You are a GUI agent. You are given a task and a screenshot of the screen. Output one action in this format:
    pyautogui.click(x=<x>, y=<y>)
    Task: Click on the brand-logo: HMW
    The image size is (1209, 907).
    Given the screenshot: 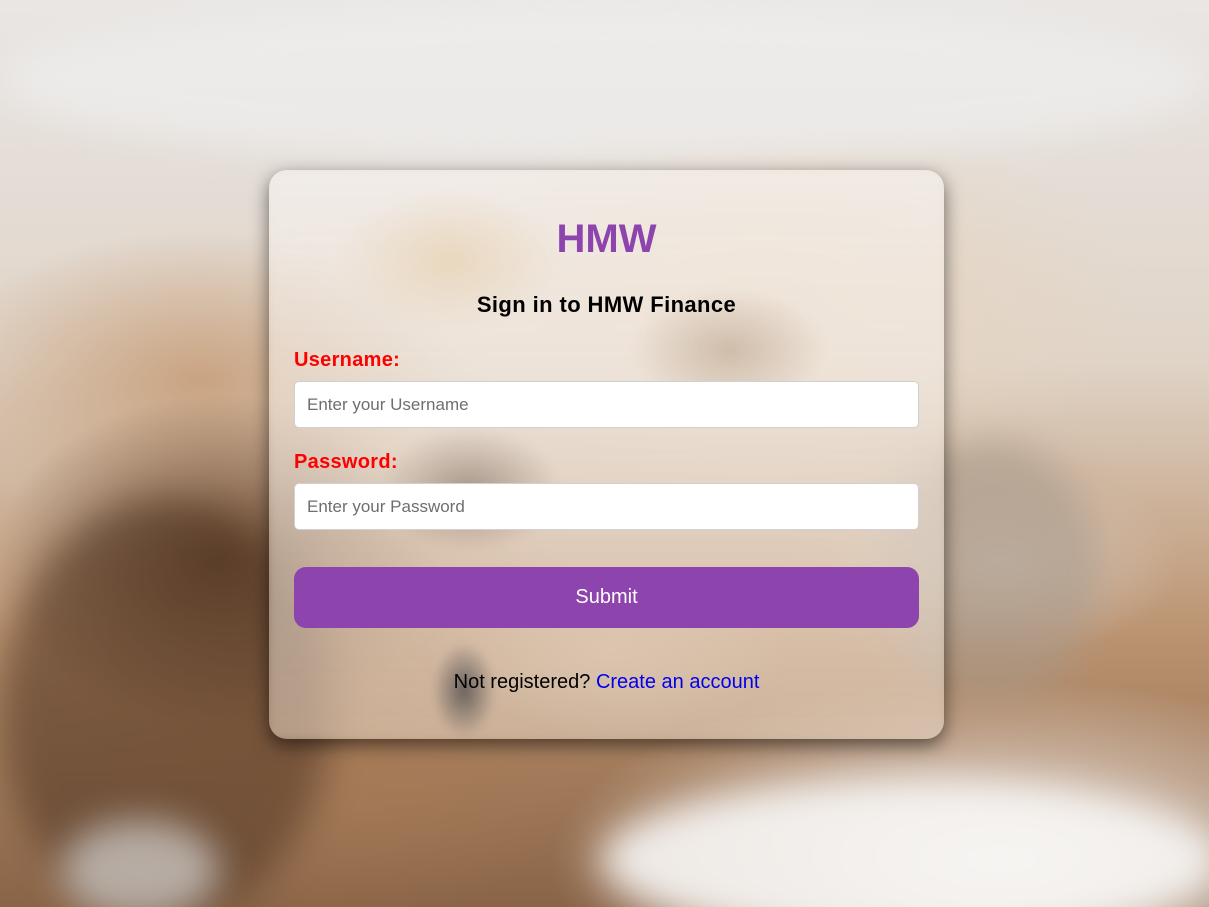 What is the action you would take?
    pyautogui.click(x=606, y=239)
    